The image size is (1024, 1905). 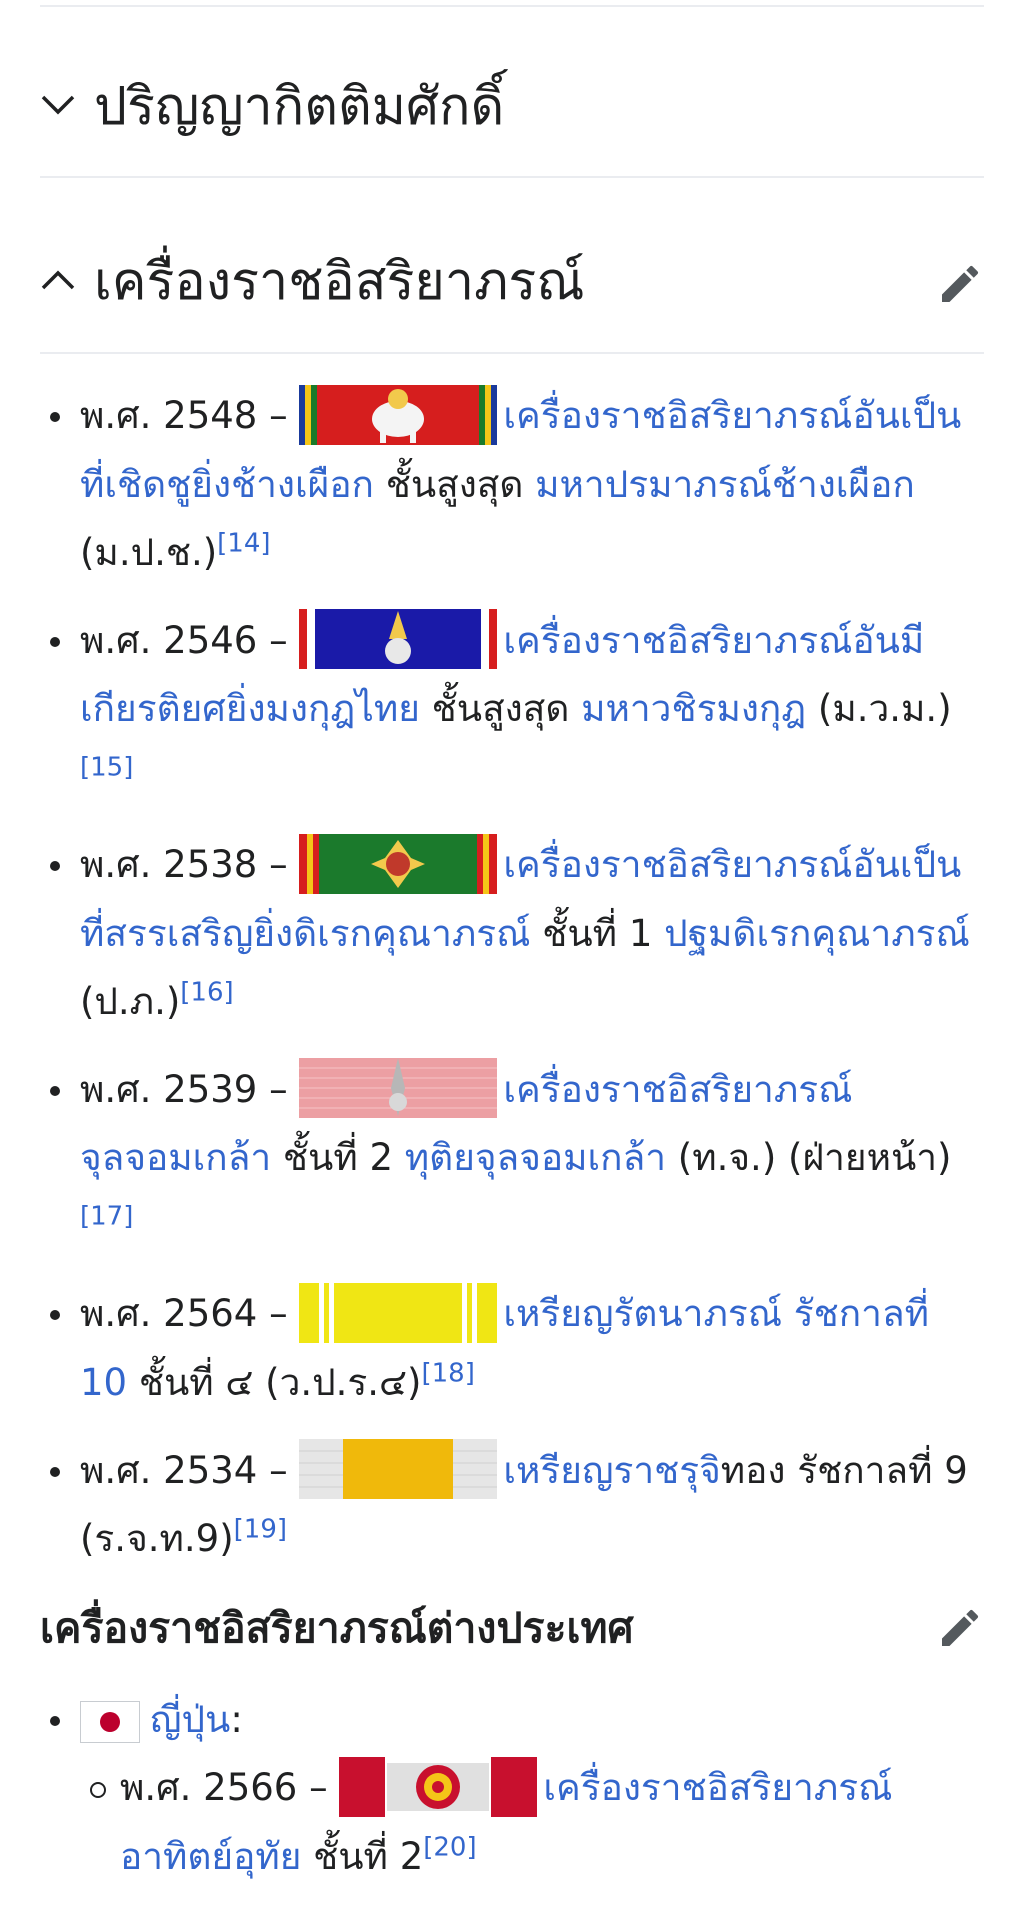 What do you see at coordinates (438, 1786) in the screenshot?
I see `ribbon-rising-sun` at bounding box center [438, 1786].